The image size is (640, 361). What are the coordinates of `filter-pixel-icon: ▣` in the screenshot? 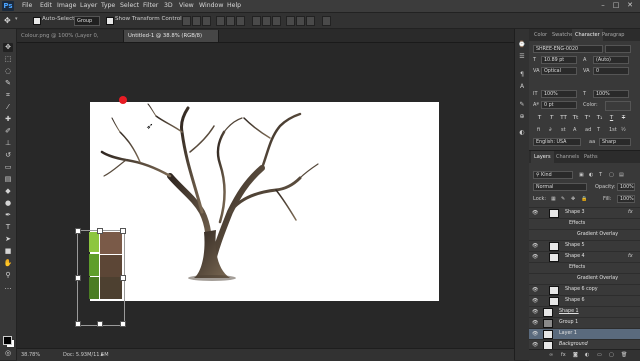 It's located at (581, 175).